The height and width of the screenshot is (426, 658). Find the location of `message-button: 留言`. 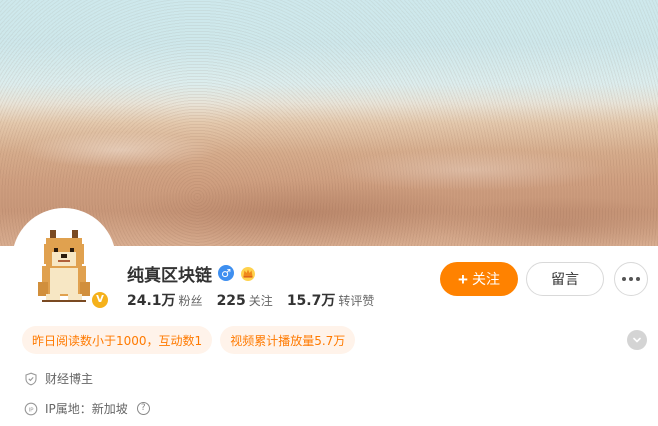

message-button: 留言 is located at coordinates (565, 279).